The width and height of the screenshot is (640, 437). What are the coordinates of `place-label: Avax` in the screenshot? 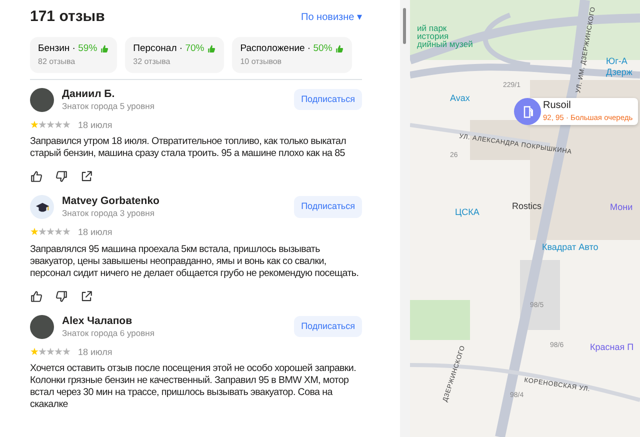 It's located at (460, 98).